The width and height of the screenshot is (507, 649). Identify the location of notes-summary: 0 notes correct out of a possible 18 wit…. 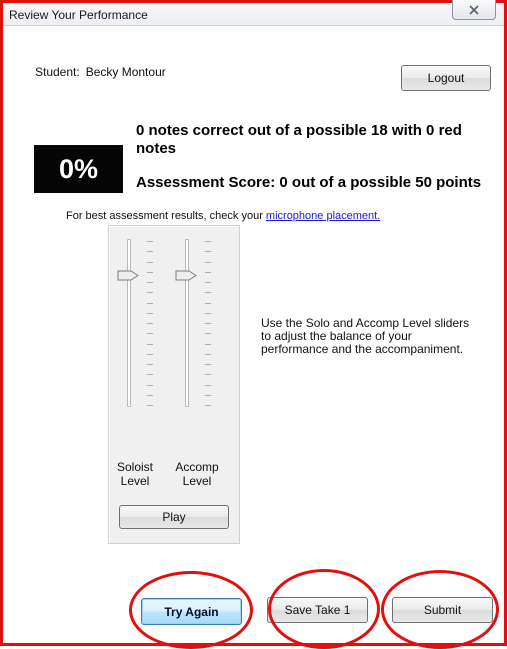
(299, 139).